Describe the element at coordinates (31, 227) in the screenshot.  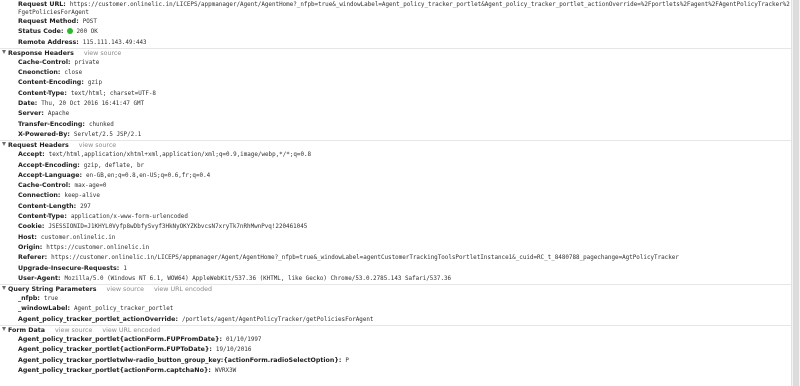
I see `header-name: Cookie:` at that location.